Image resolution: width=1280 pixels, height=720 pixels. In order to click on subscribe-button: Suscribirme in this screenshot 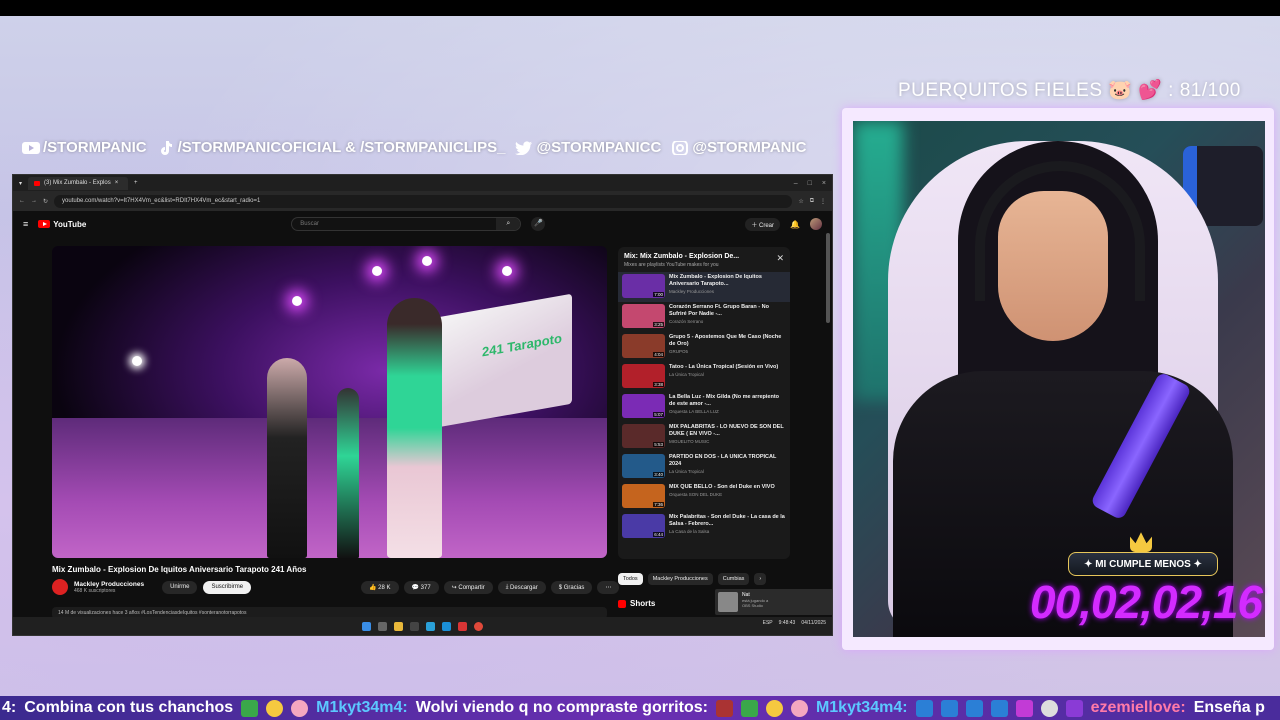, I will do `click(227, 587)`.